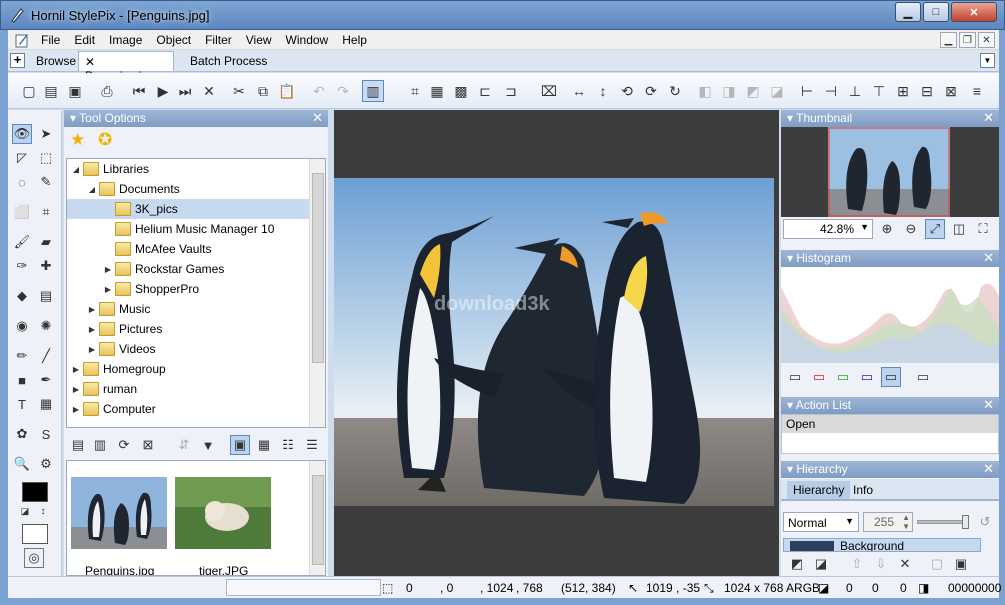 The width and height of the screenshot is (1005, 605). What do you see at coordinates (965, 522) in the screenshot?
I see `opacity-slider-handle` at bounding box center [965, 522].